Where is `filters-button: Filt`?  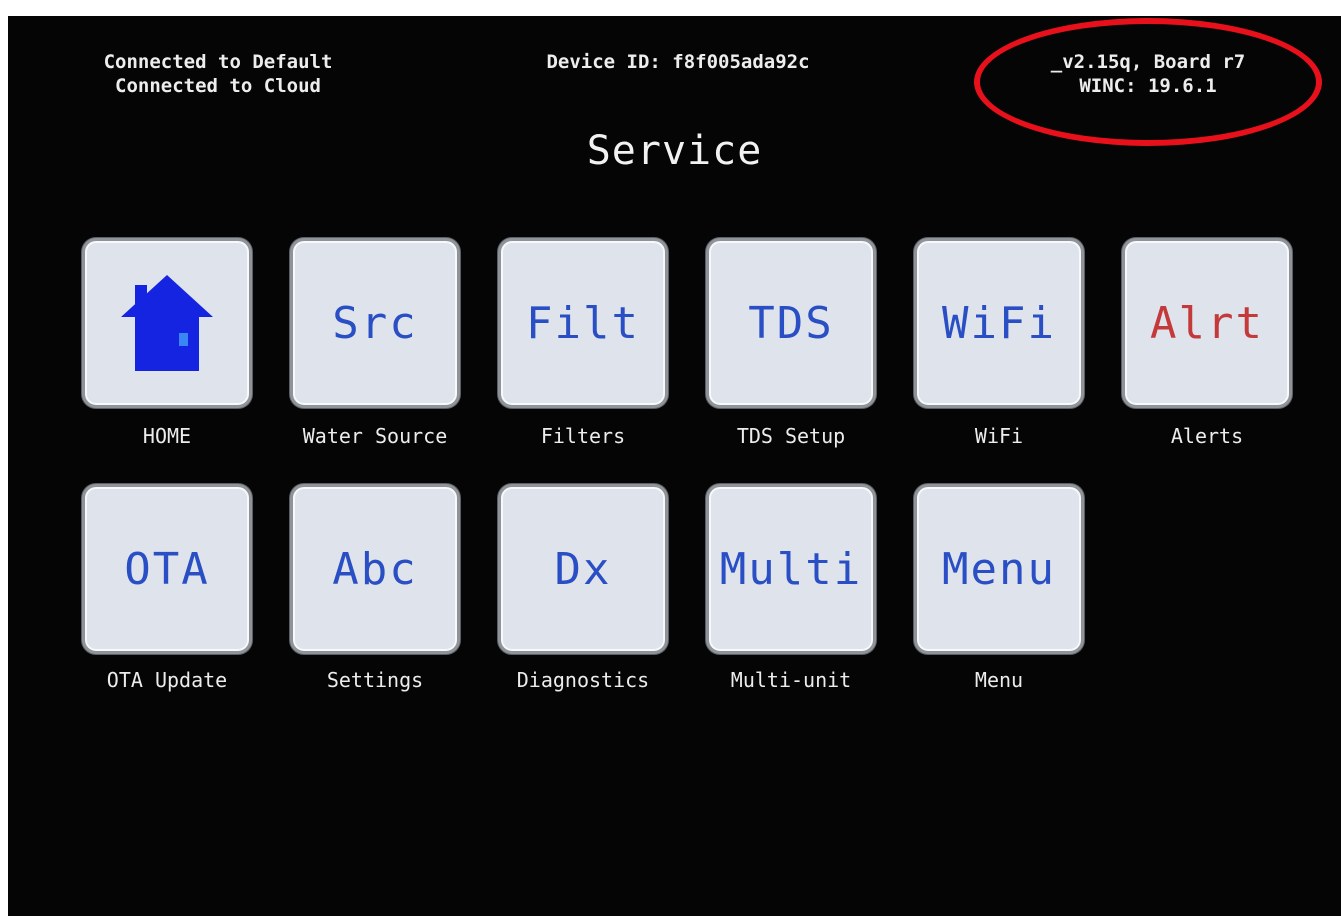 filters-button: Filt is located at coordinates (583, 323).